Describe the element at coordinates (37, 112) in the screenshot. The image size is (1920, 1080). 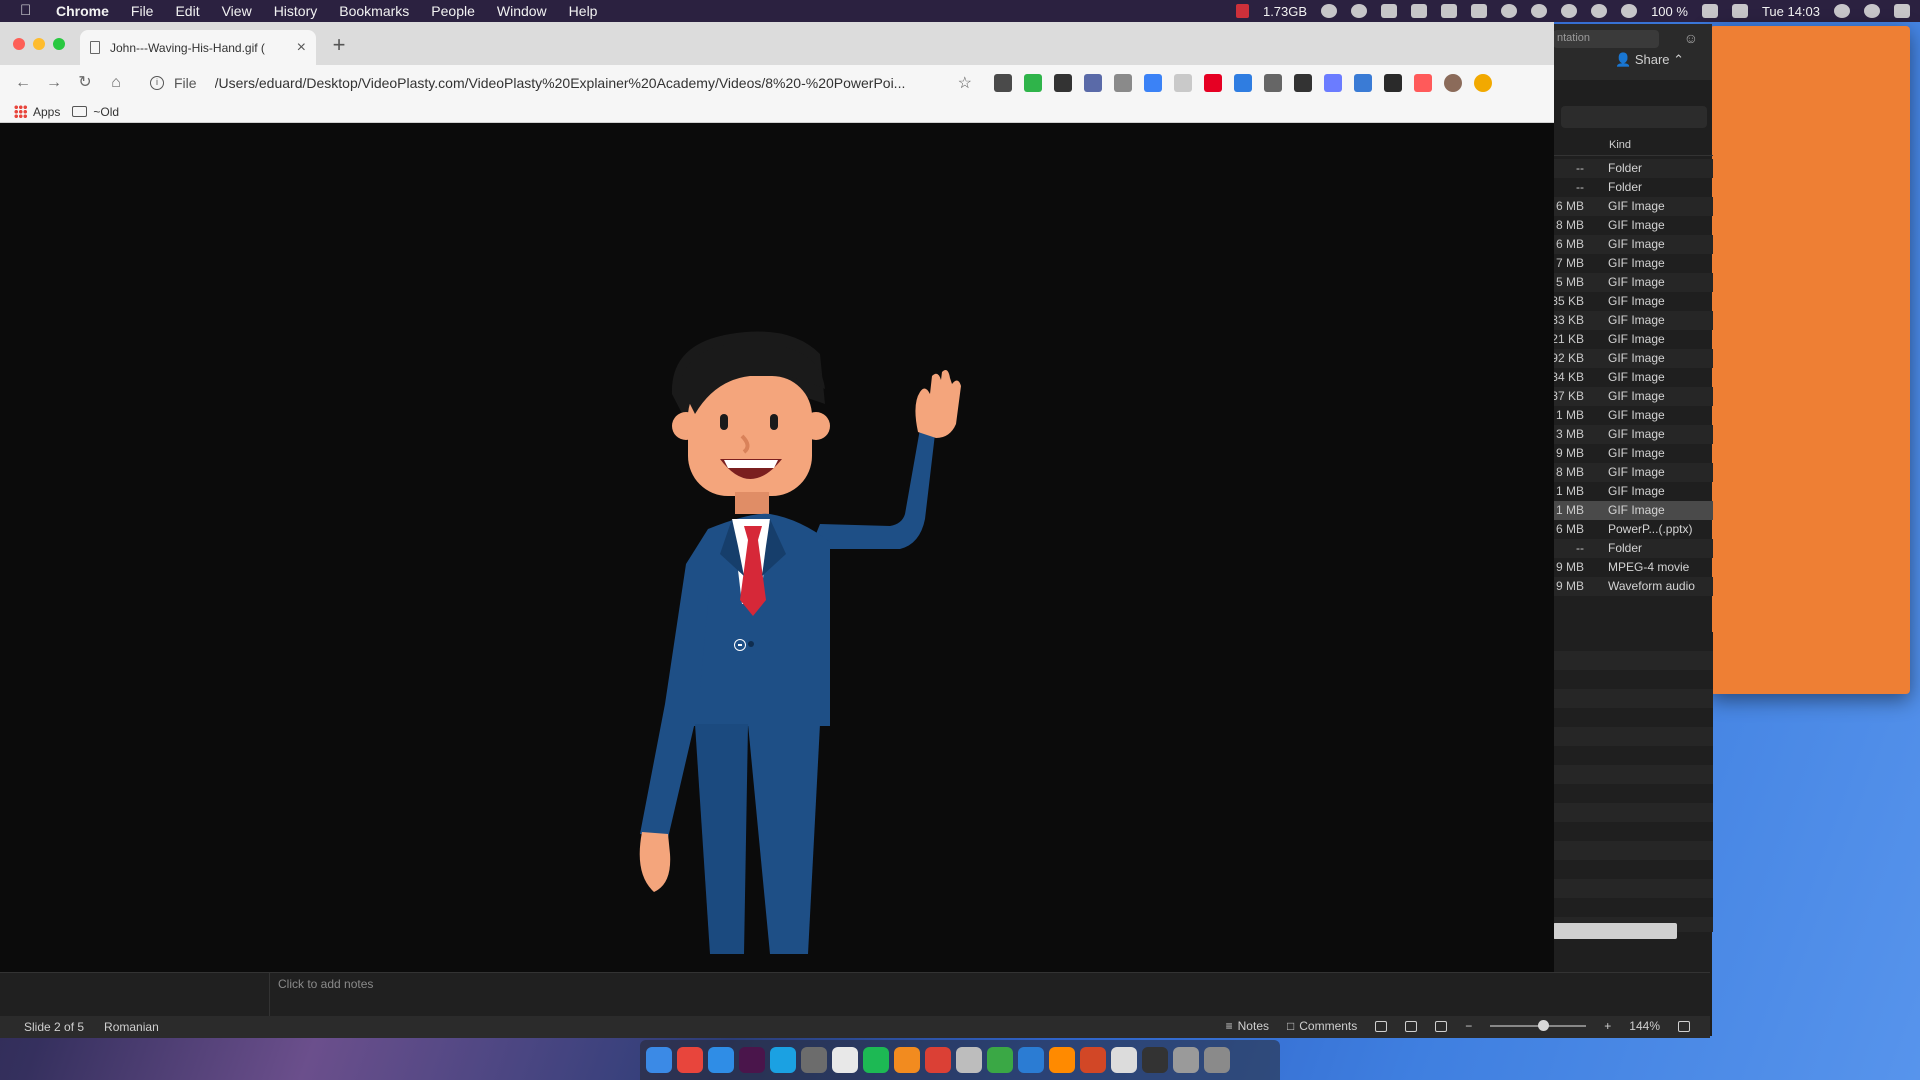
I see `bookmark-apps: Apps` at that location.